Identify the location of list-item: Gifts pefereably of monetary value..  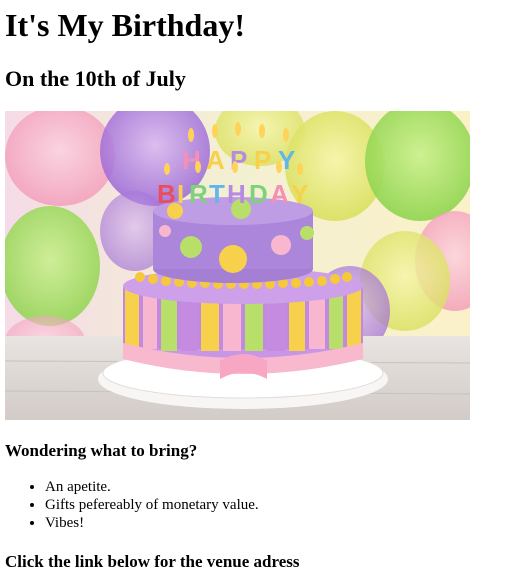
(283, 505).